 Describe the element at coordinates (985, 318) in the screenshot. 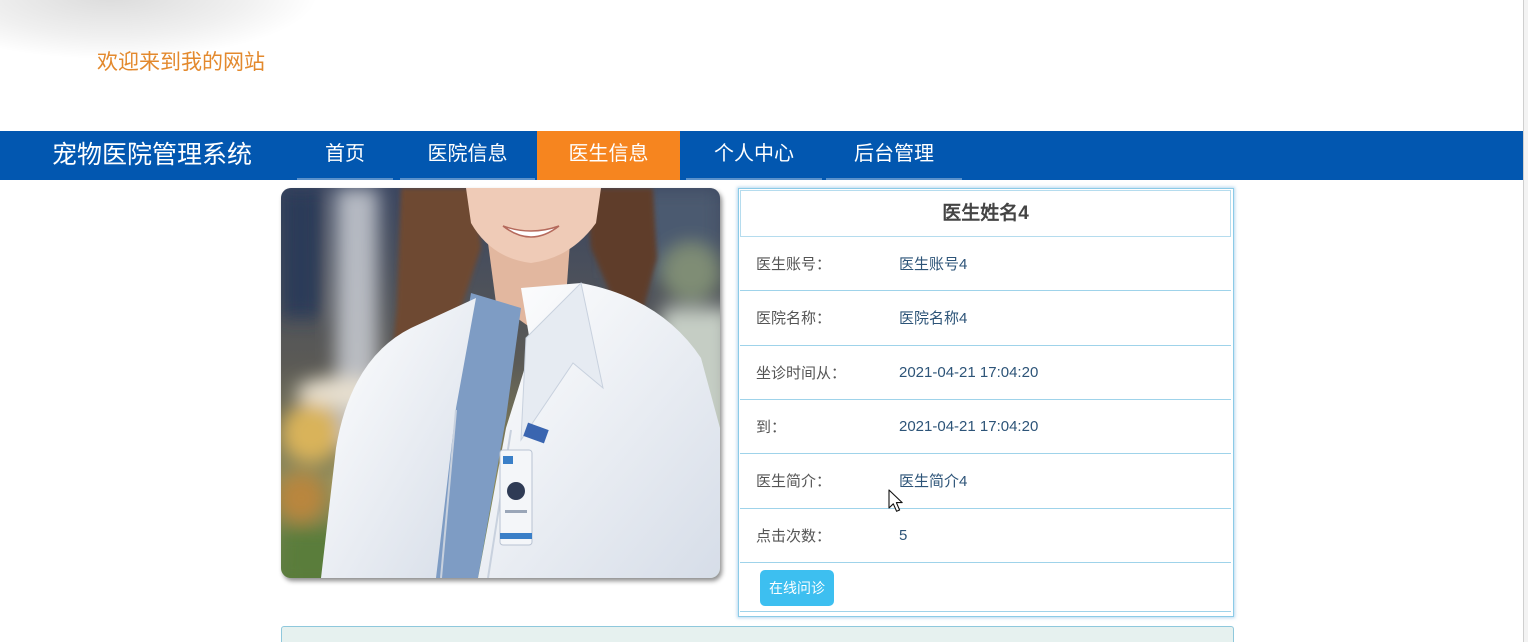

I see `info-row-hospital-name: 医院名称： 医院名称4` at that location.